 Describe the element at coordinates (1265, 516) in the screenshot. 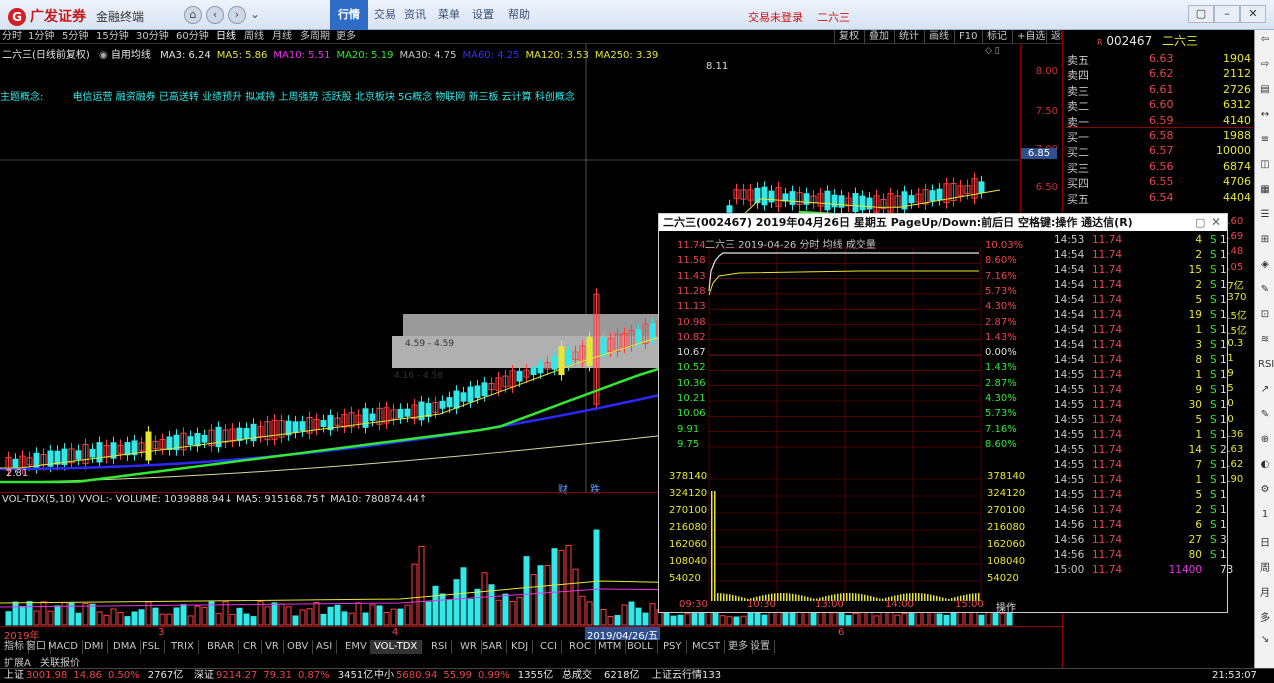

I see `toolbar-icon: 1` at that location.